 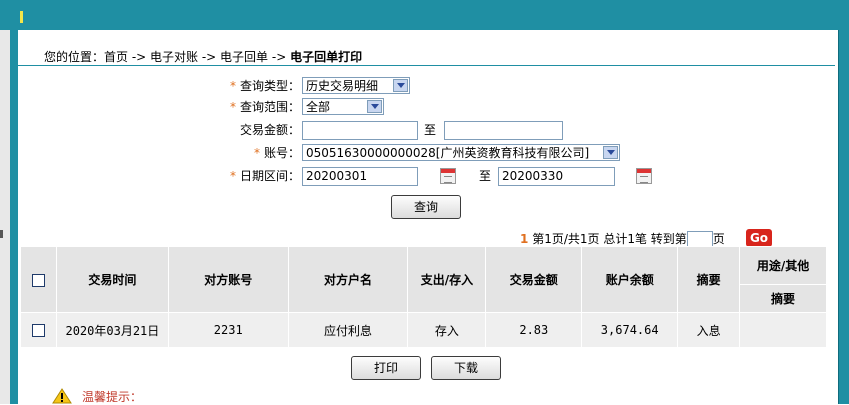 What do you see at coordinates (326, 57) in the screenshot?
I see `breadcrumb-current: 电子回单打印` at bounding box center [326, 57].